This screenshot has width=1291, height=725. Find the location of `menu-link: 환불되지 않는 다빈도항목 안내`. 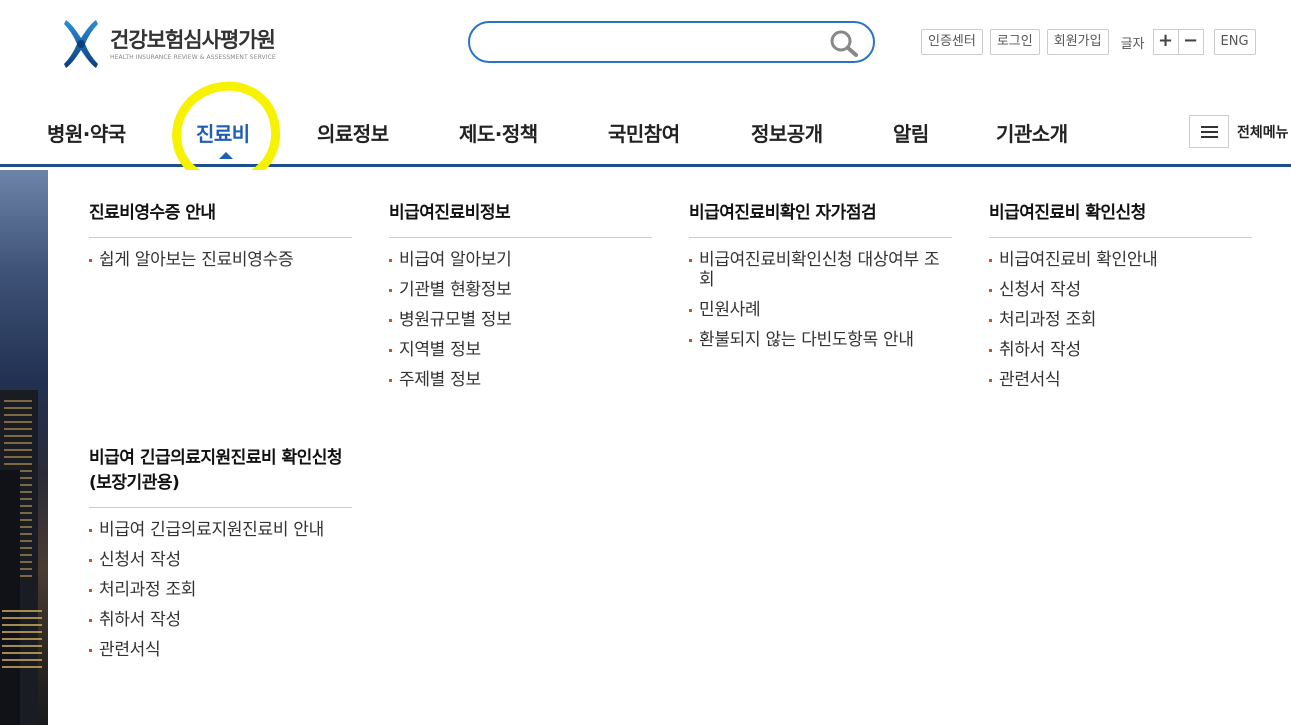

menu-link: 환불되지 않는 다빈도항목 안내 is located at coordinates (820, 340).